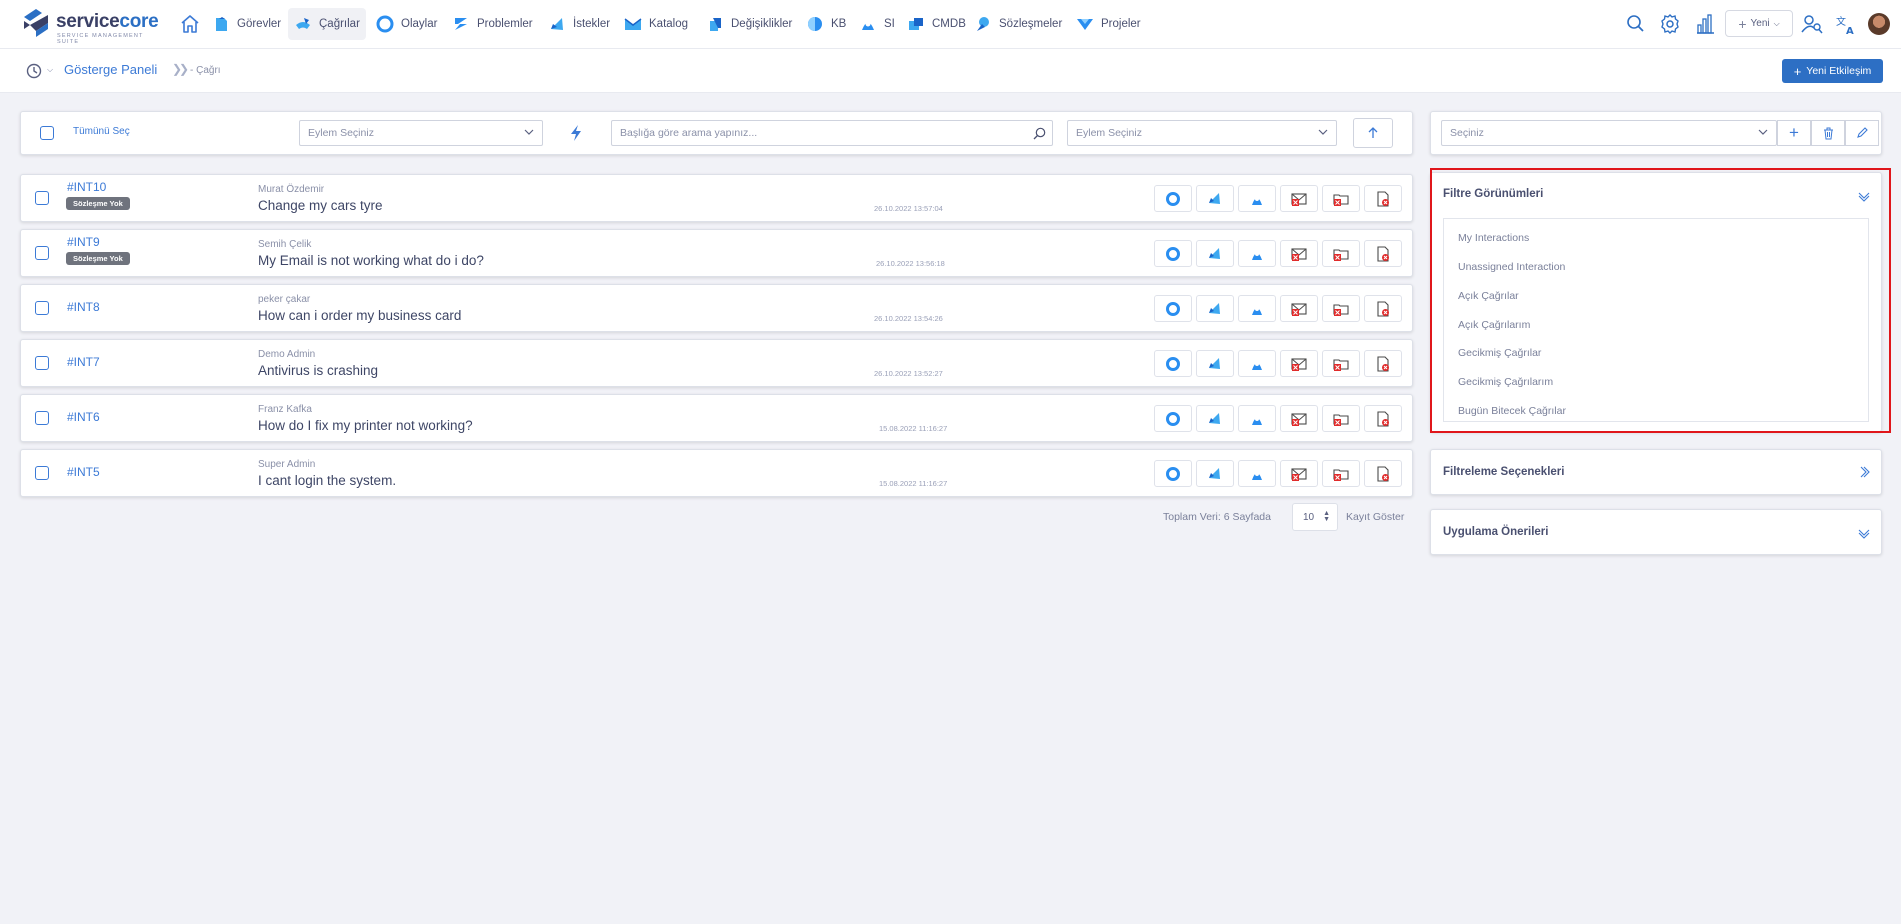 The height and width of the screenshot is (924, 1901). What do you see at coordinates (320, 205) in the screenshot?
I see `row-title: Change my cars tyre` at bounding box center [320, 205].